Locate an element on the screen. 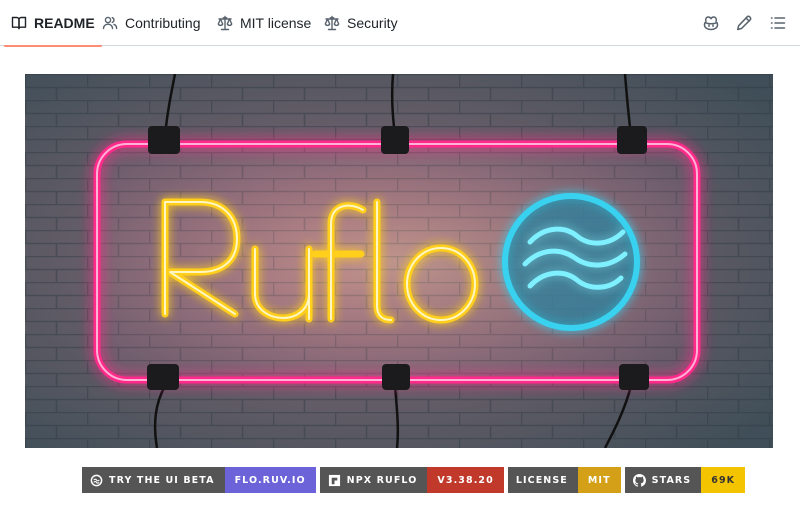 This screenshot has width=800, height=507. npx-version-badge: NPX RUFLO V3.38.20 is located at coordinates (411, 480).